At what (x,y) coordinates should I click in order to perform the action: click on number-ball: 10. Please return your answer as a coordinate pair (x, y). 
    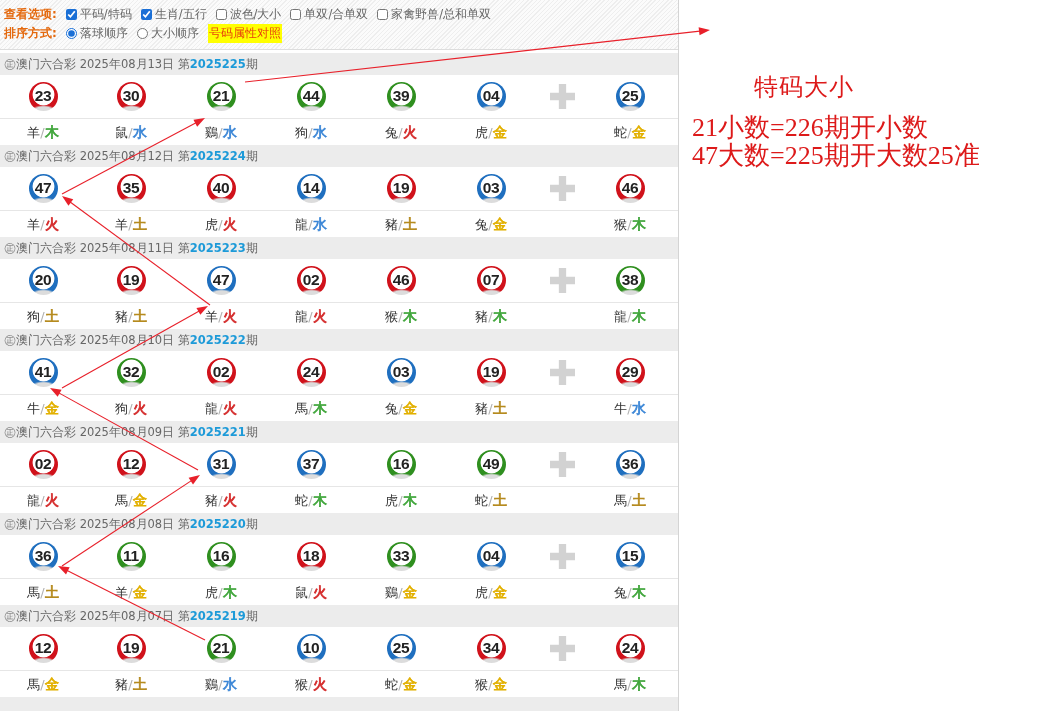
    Looking at the image, I should click on (311, 648).